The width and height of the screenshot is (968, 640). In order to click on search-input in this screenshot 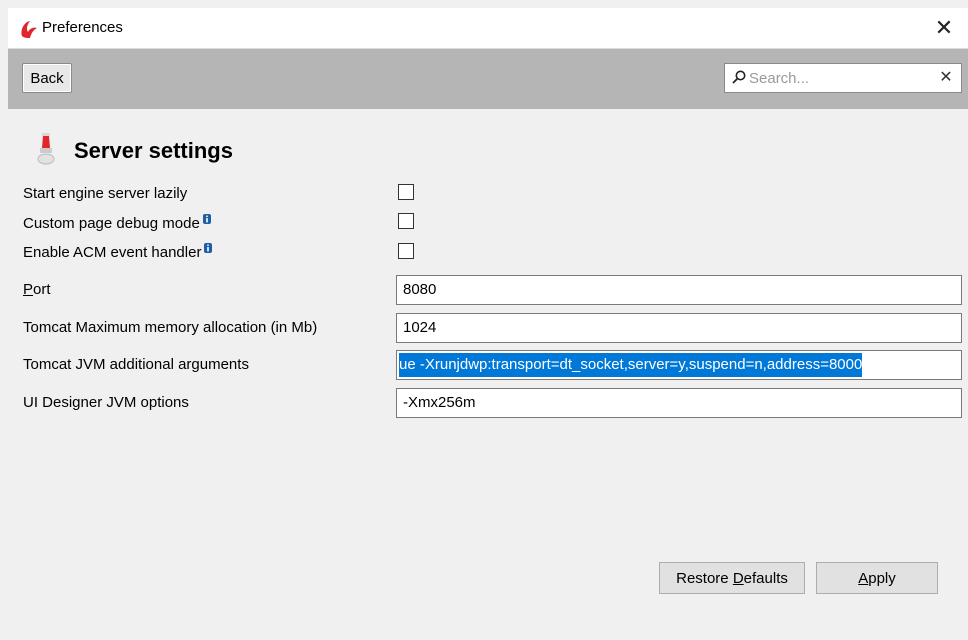, I will do `click(841, 78)`.